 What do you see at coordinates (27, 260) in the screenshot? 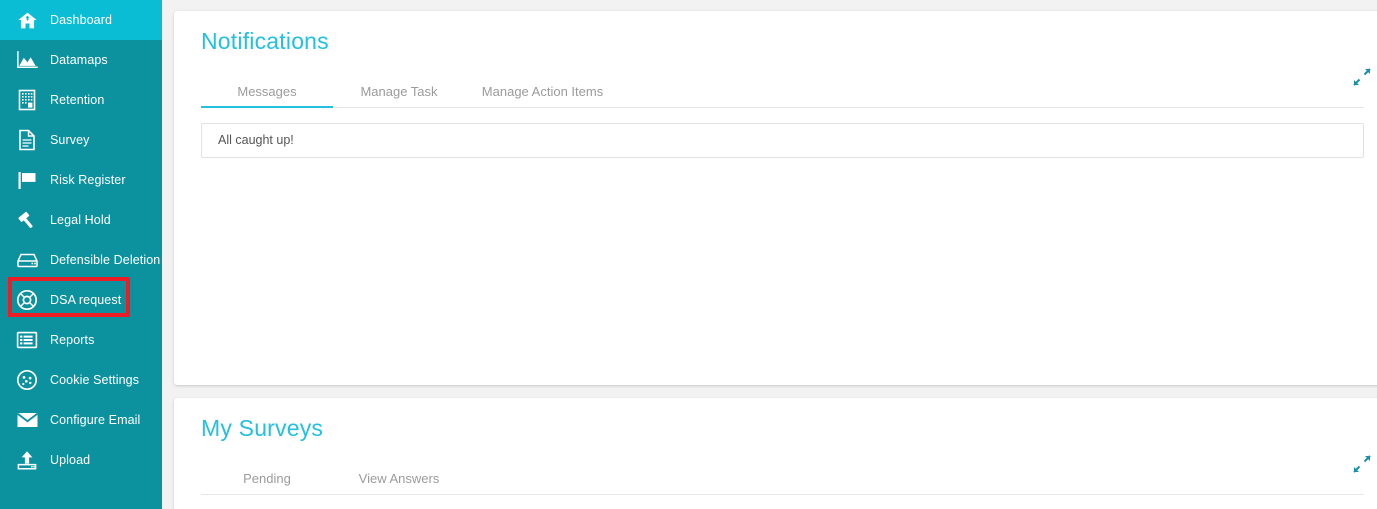
I see `server-icon` at bounding box center [27, 260].